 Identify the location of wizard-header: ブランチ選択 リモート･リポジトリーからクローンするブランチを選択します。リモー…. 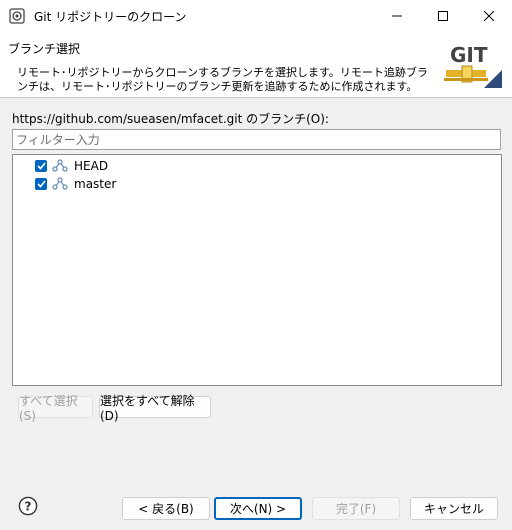
(256, 65).